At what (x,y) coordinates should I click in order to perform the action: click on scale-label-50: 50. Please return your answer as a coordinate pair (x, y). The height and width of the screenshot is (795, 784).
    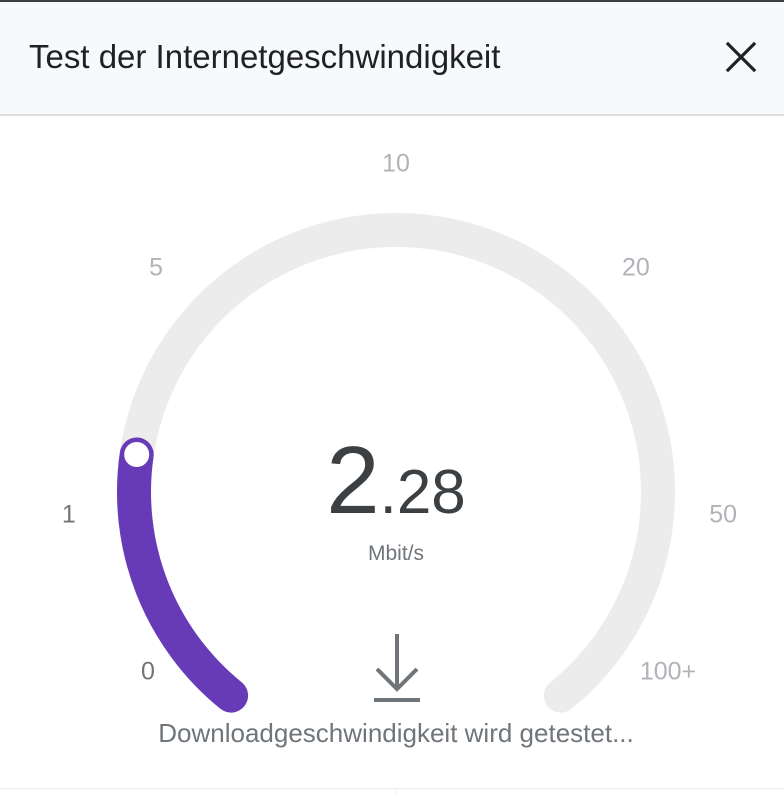
    Looking at the image, I should click on (723, 514).